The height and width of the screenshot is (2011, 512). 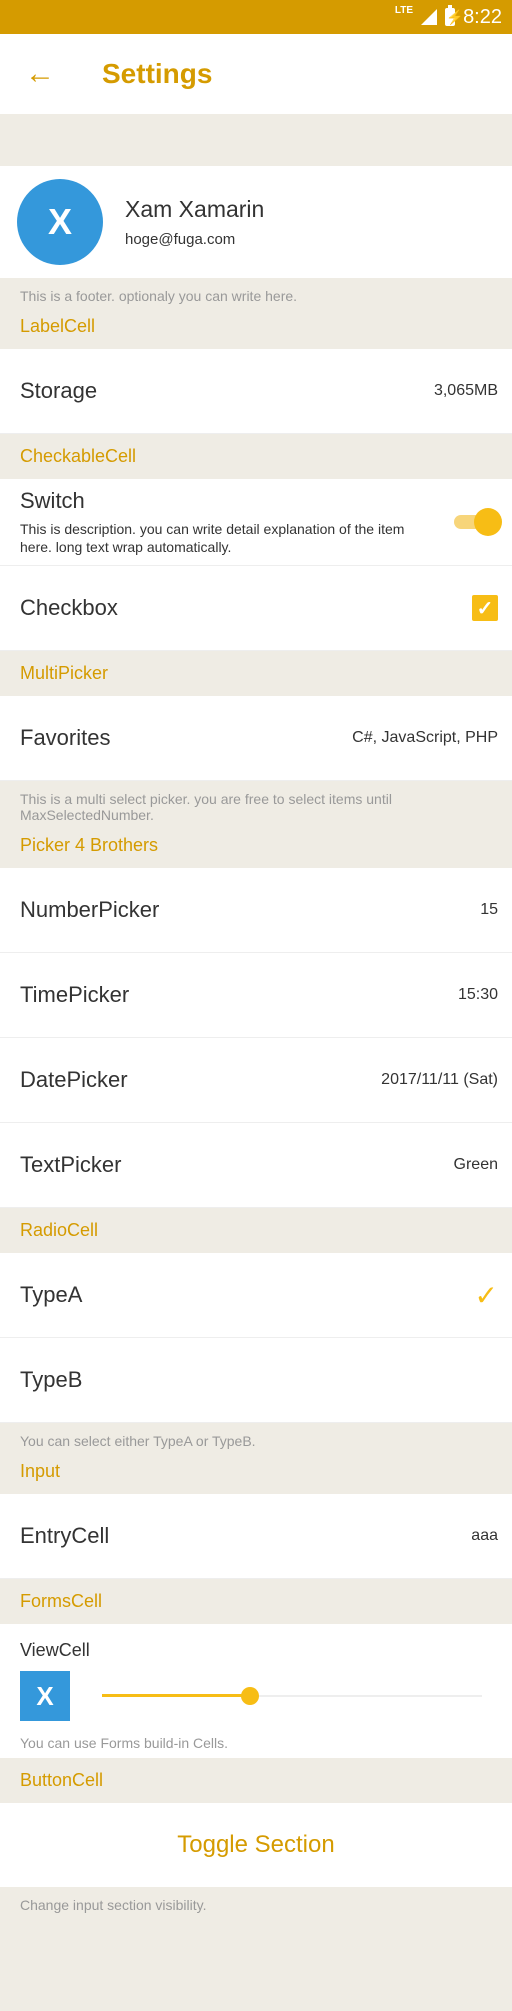 What do you see at coordinates (40, 1471) in the screenshot?
I see `section-header-input: Input` at bounding box center [40, 1471].